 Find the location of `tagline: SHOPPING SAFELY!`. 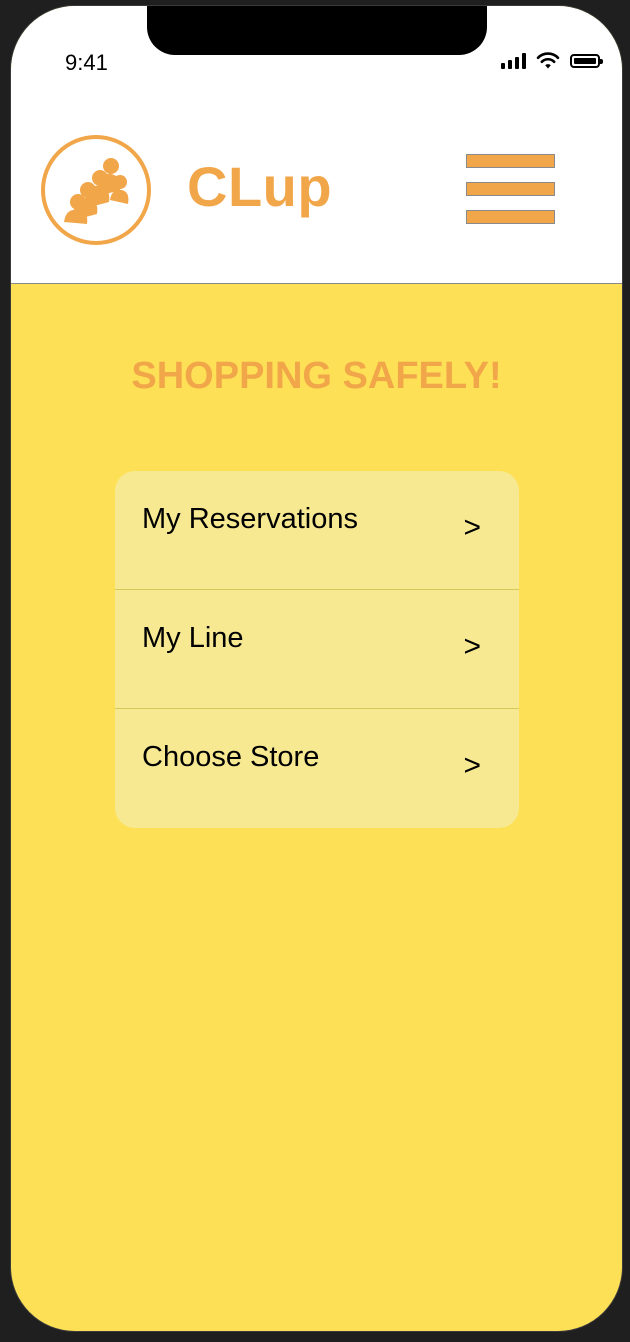

tagline: SHOPPING SAFELY! is located at coordinates (316, 376).